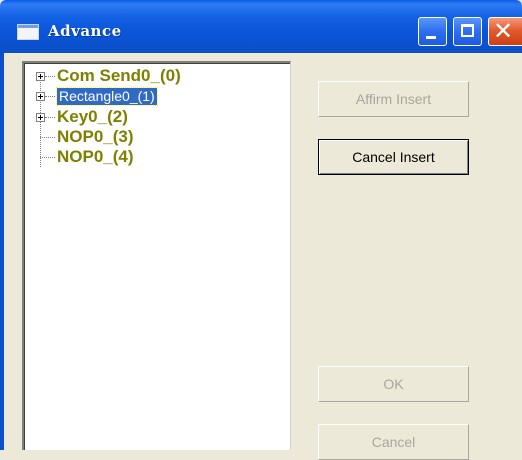  What do you see at coordinates (432, 31) in the screenshot?
I see `minimize-button` at bounding box center [432, 31].